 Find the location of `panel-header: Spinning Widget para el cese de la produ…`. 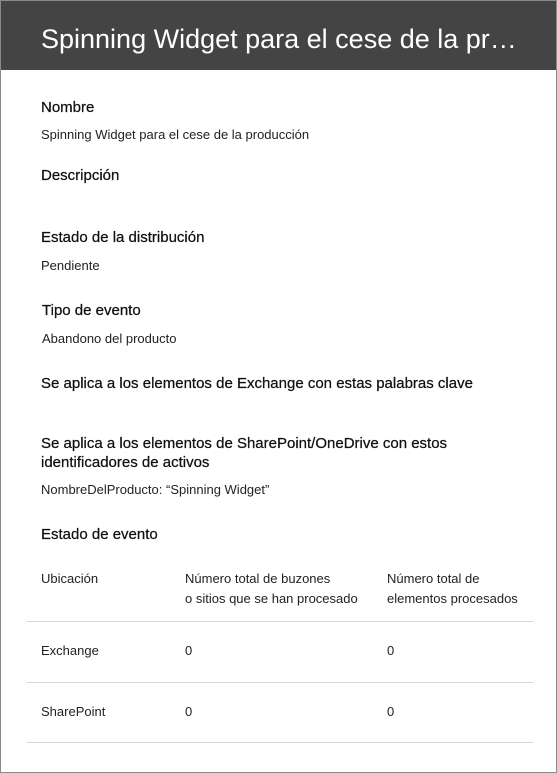

panel-header: Spinning Widget para el cese de la produ… is located at coordinates (278, 35).